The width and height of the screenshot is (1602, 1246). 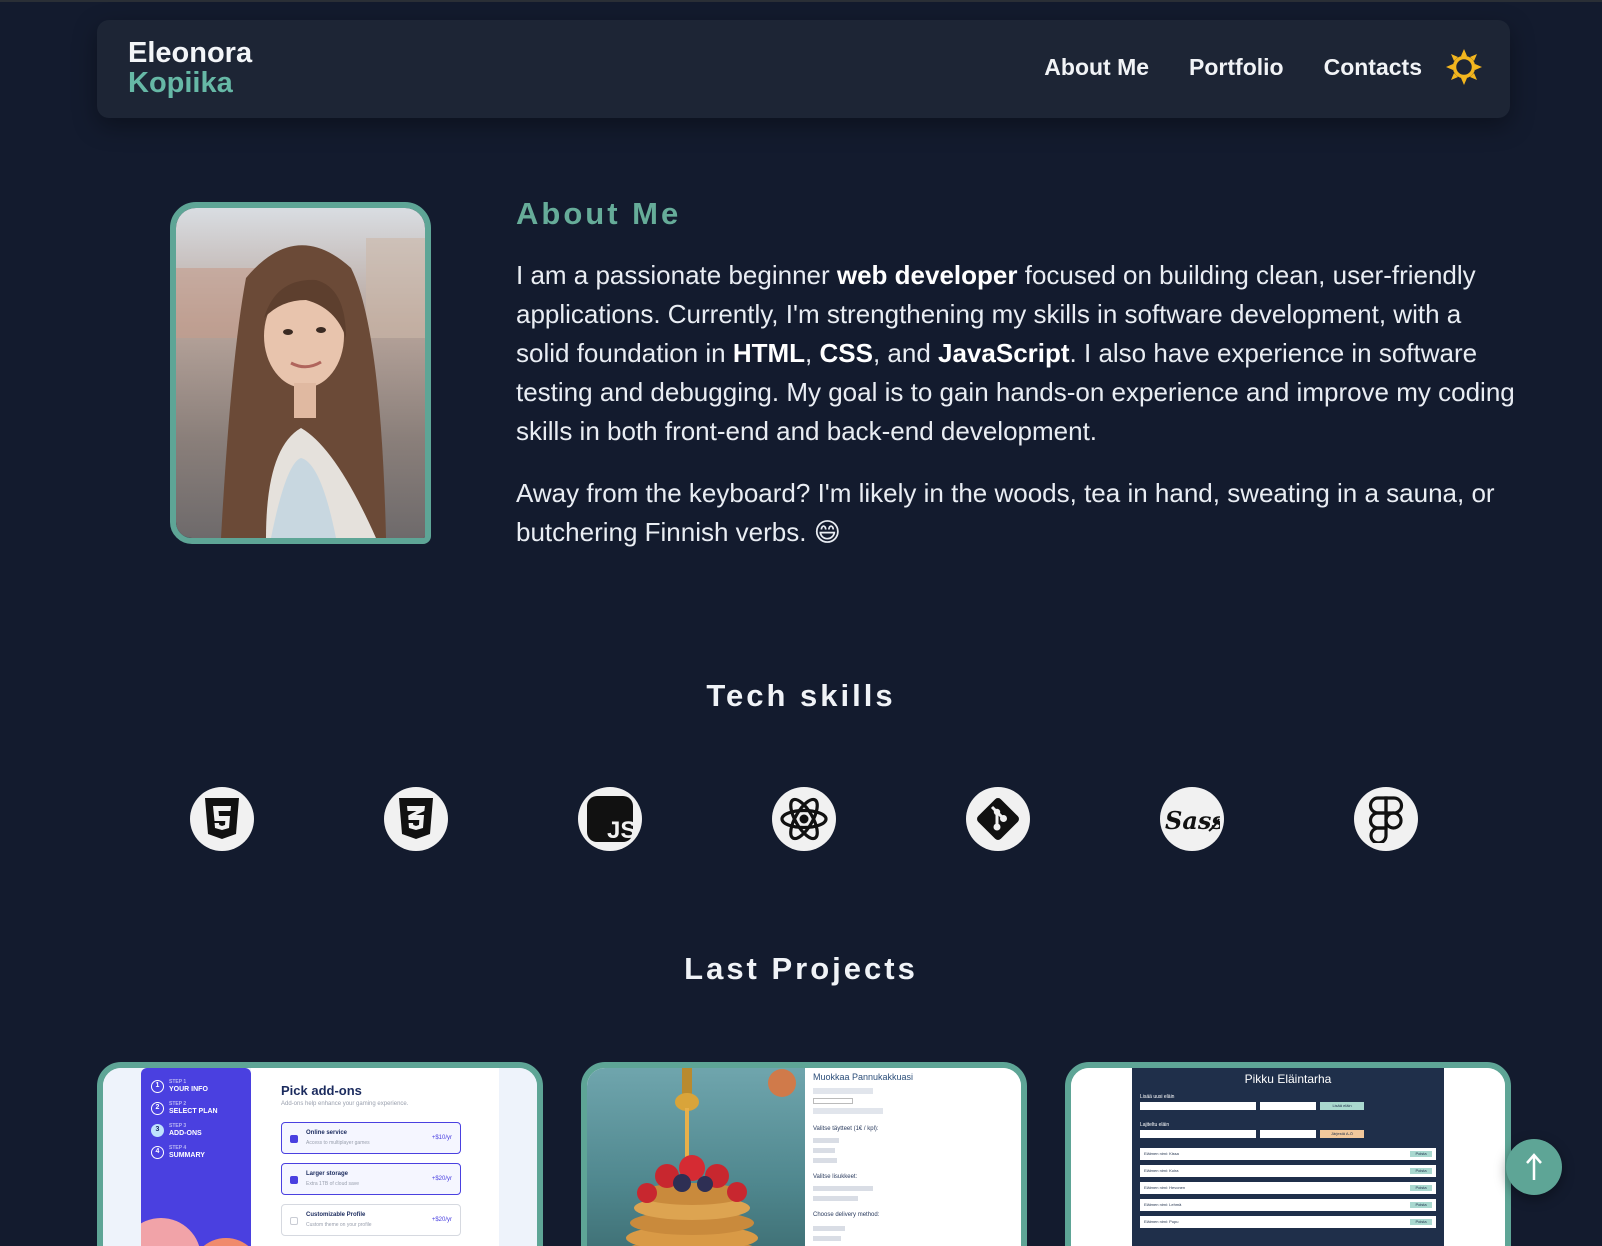 I want to click on animal-row: Eläimen nimi: Hevonen Poista, so click(x=1288, y=1188).